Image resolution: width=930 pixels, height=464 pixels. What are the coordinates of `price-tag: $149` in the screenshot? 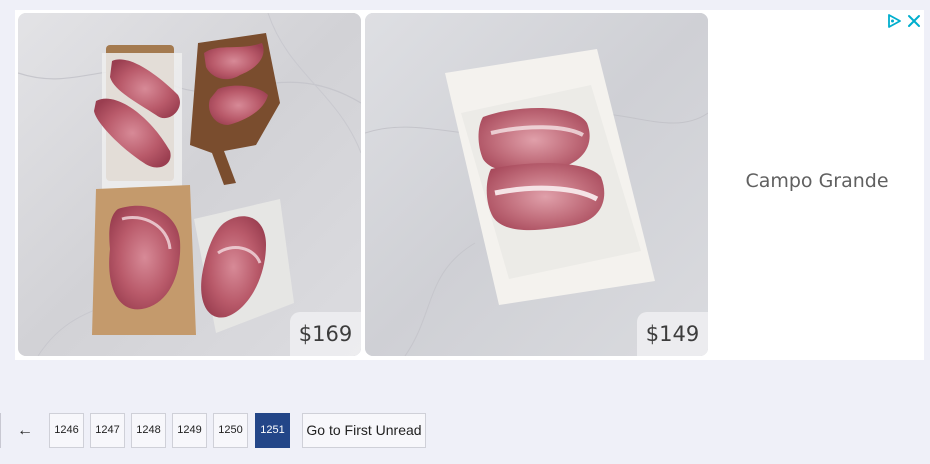 It's located at (672, 334).